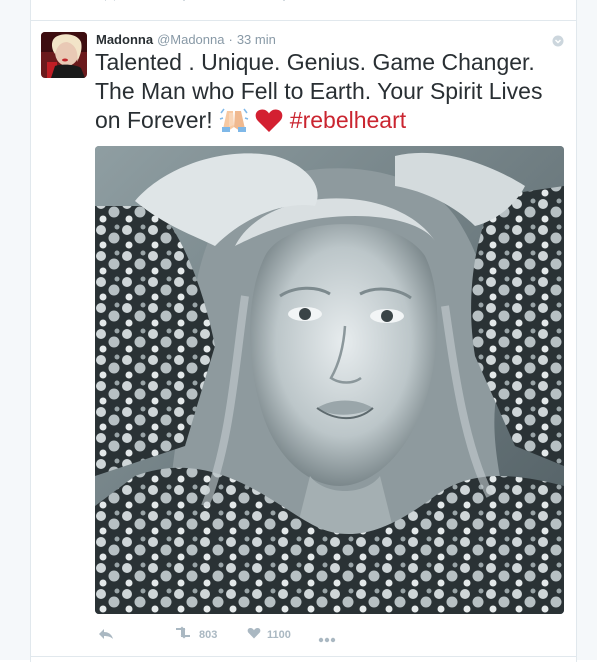  Describe the element at coordinates (64, 55) in the screenshot. I see `avatar` at that location.